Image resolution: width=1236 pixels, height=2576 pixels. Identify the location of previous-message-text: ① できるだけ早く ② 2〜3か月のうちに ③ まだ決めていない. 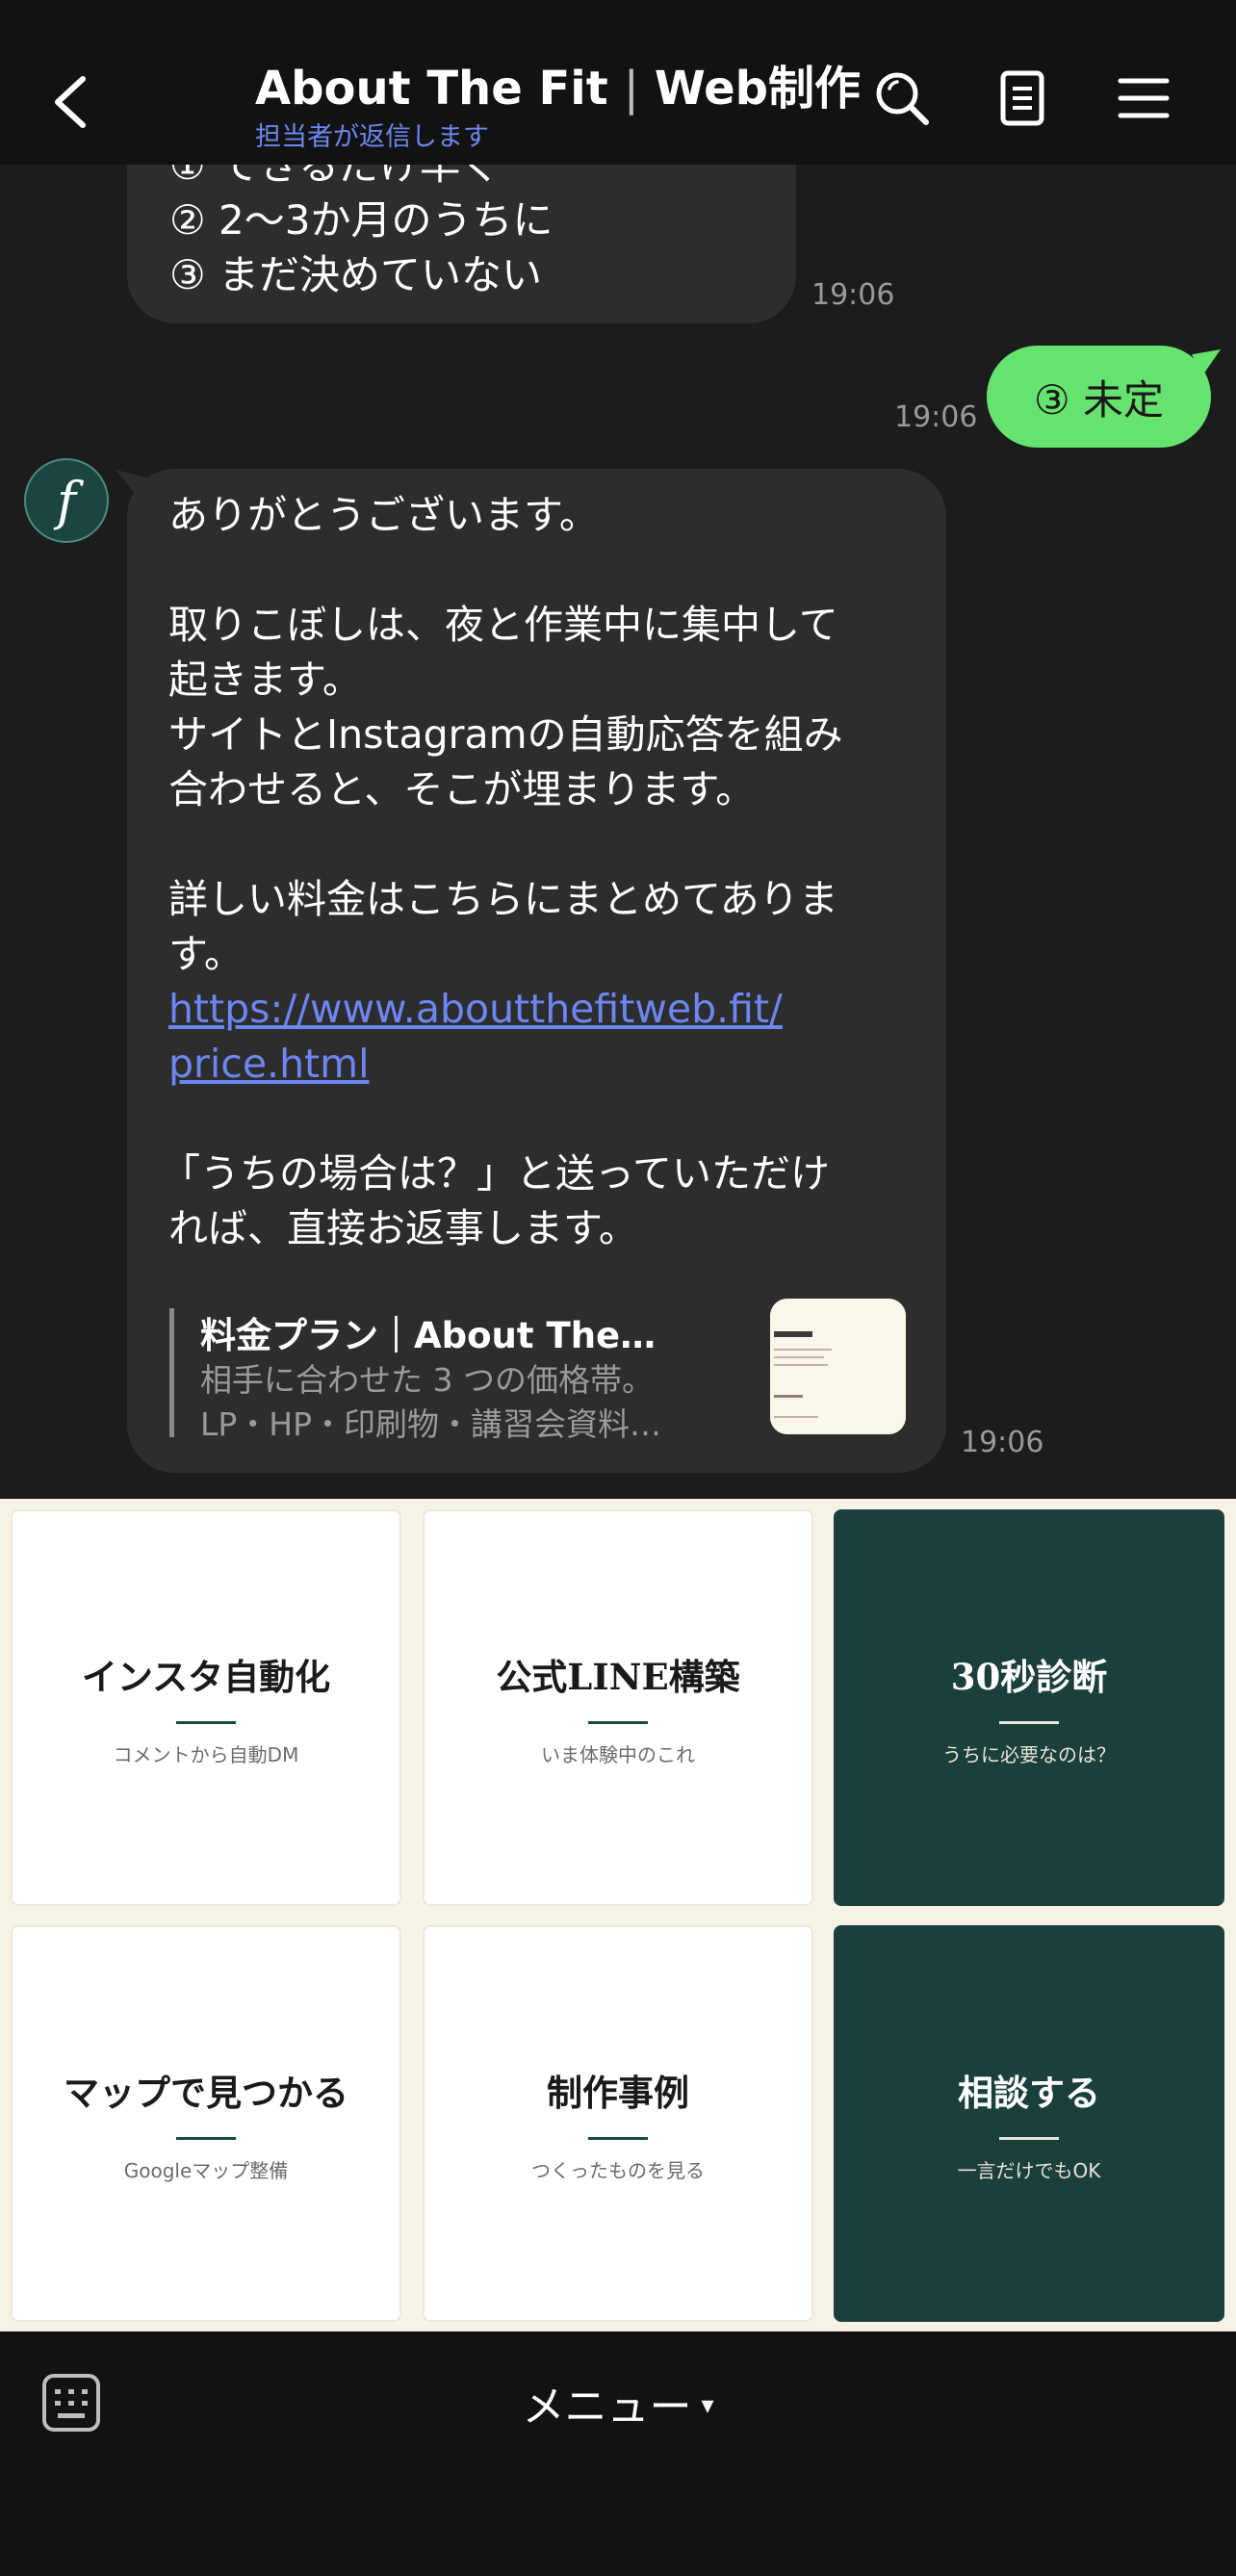
(361, 233).